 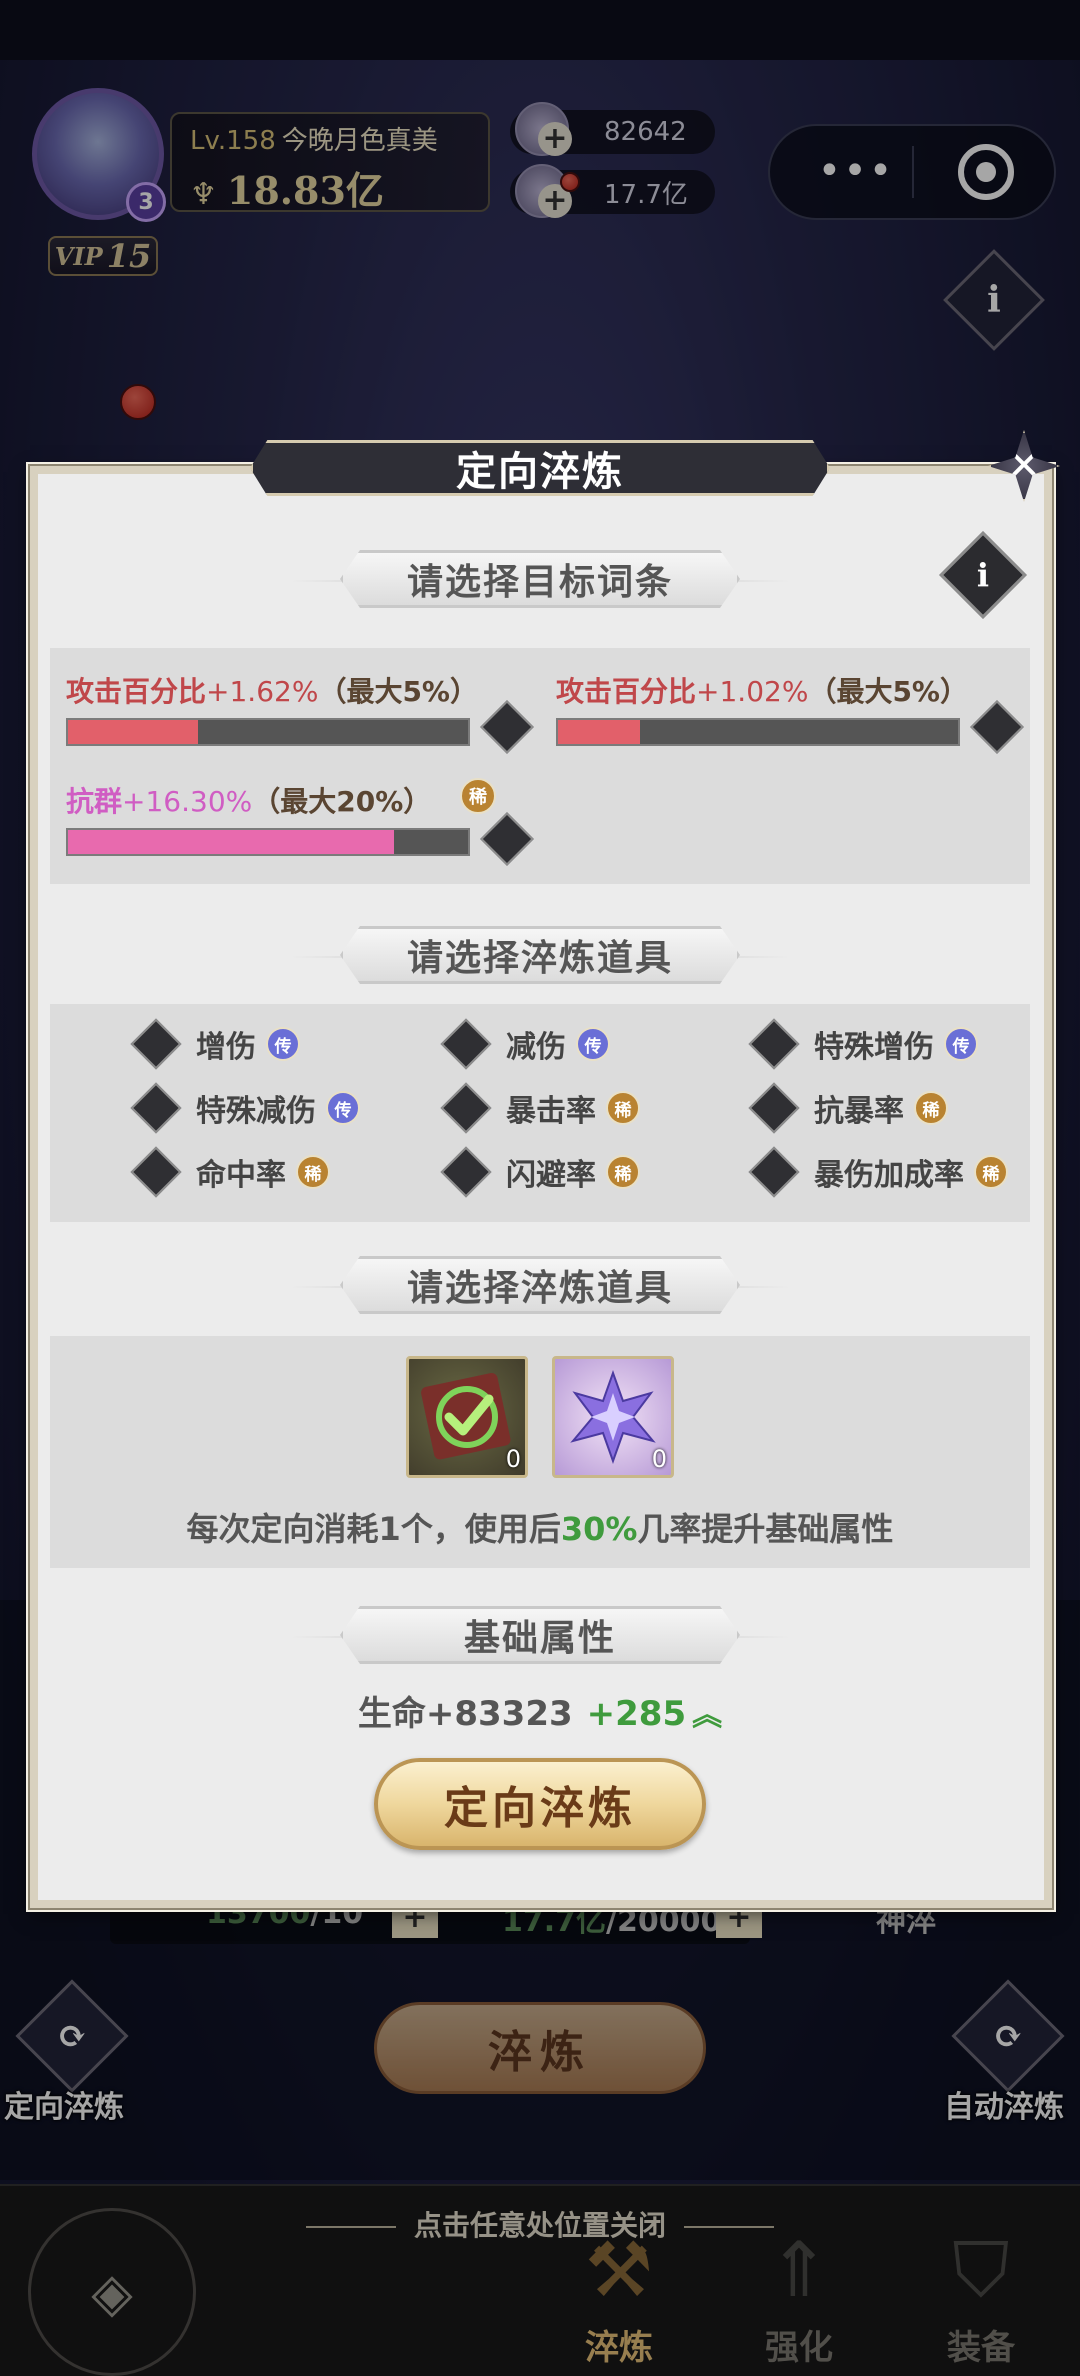 I want to click on info-icon: i, so click(x=983, y=575).